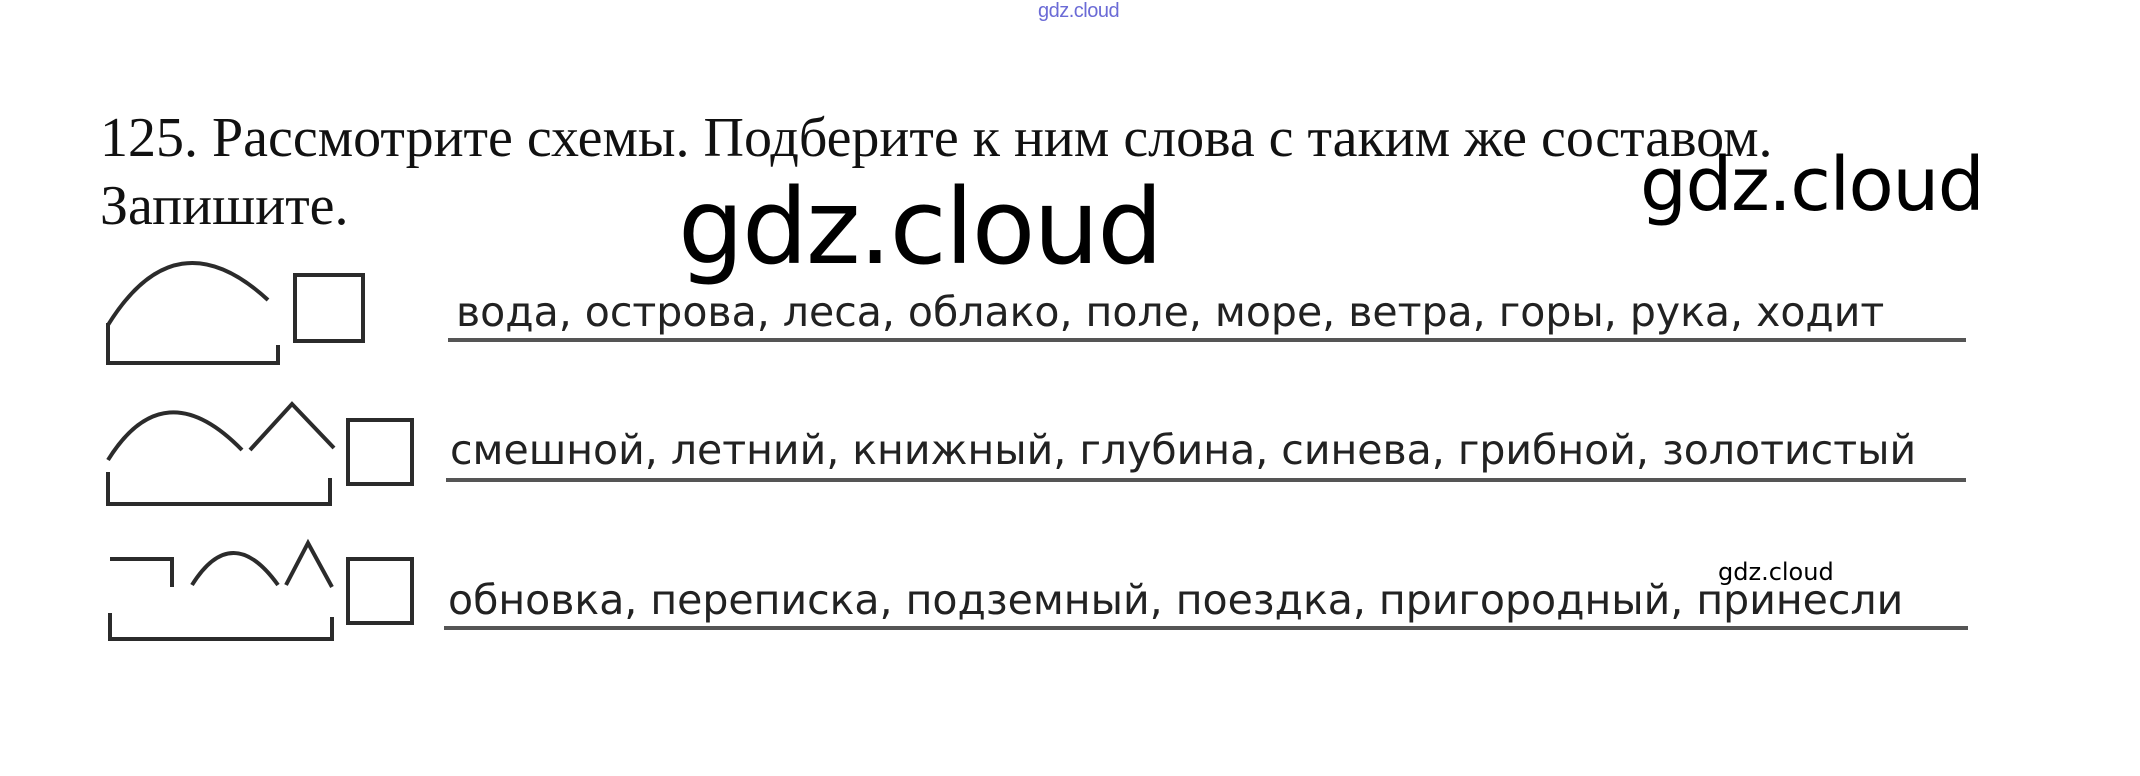 This screenshot has height=776, width=2140. I want to click on watermark-small: gdz.cloud, so click(1776, 572).